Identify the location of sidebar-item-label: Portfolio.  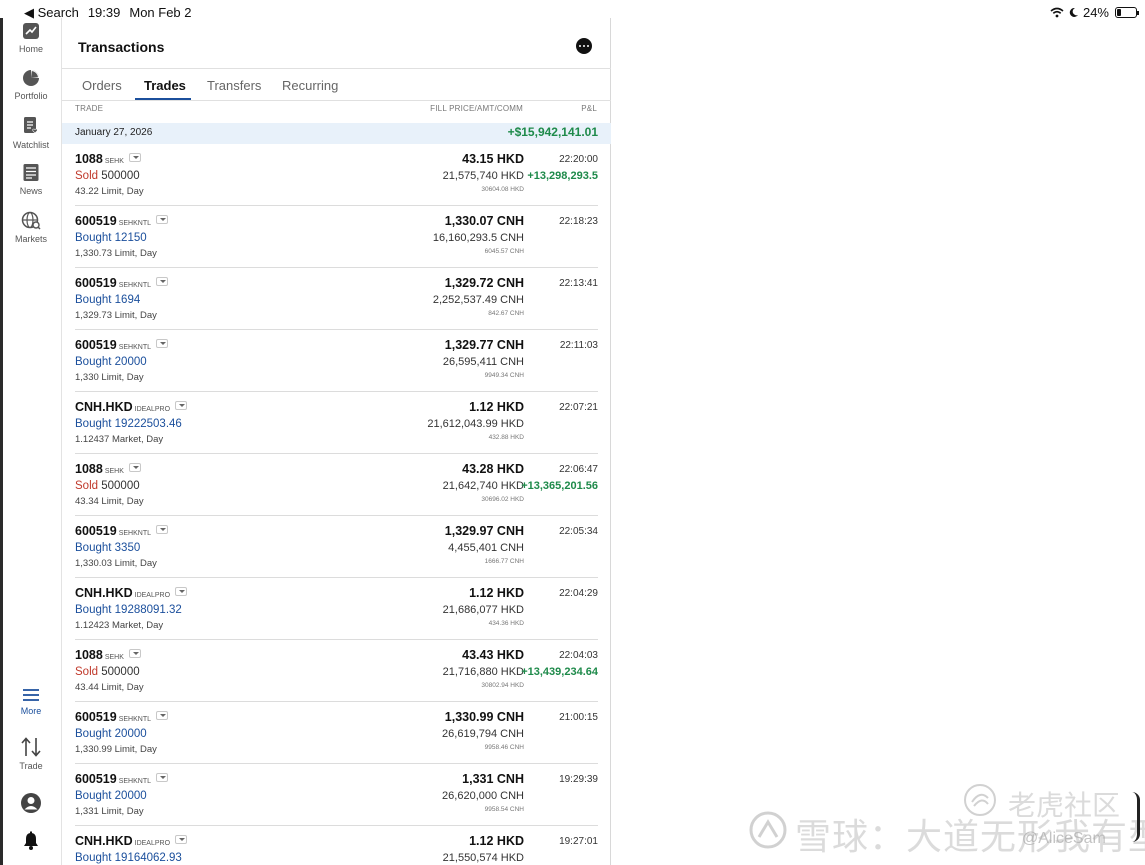
(31, 96).